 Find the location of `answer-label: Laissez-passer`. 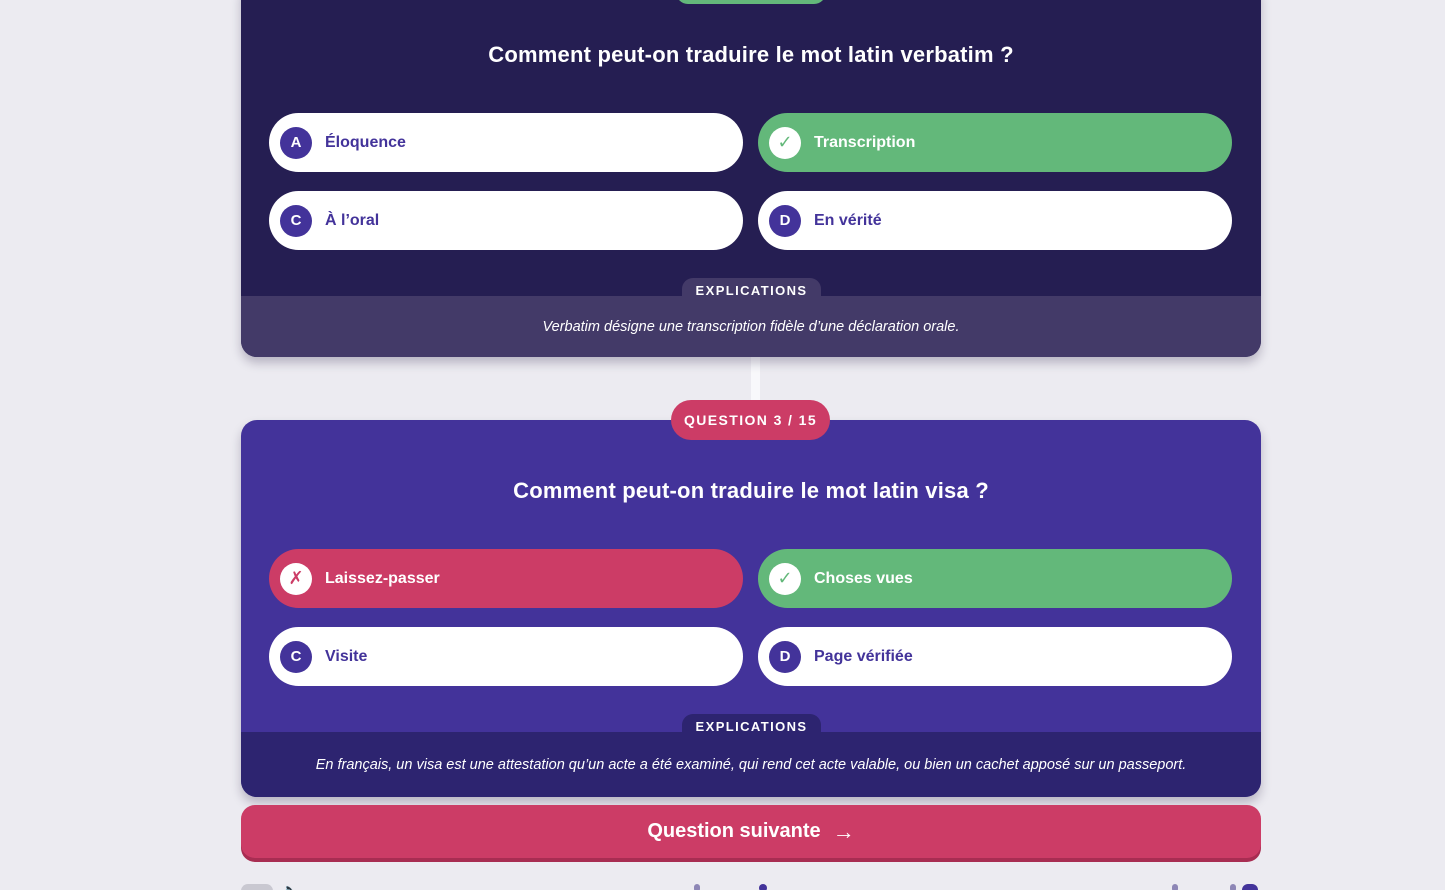

answer-label: Laissez-passer is located at coordinates (382, 578).